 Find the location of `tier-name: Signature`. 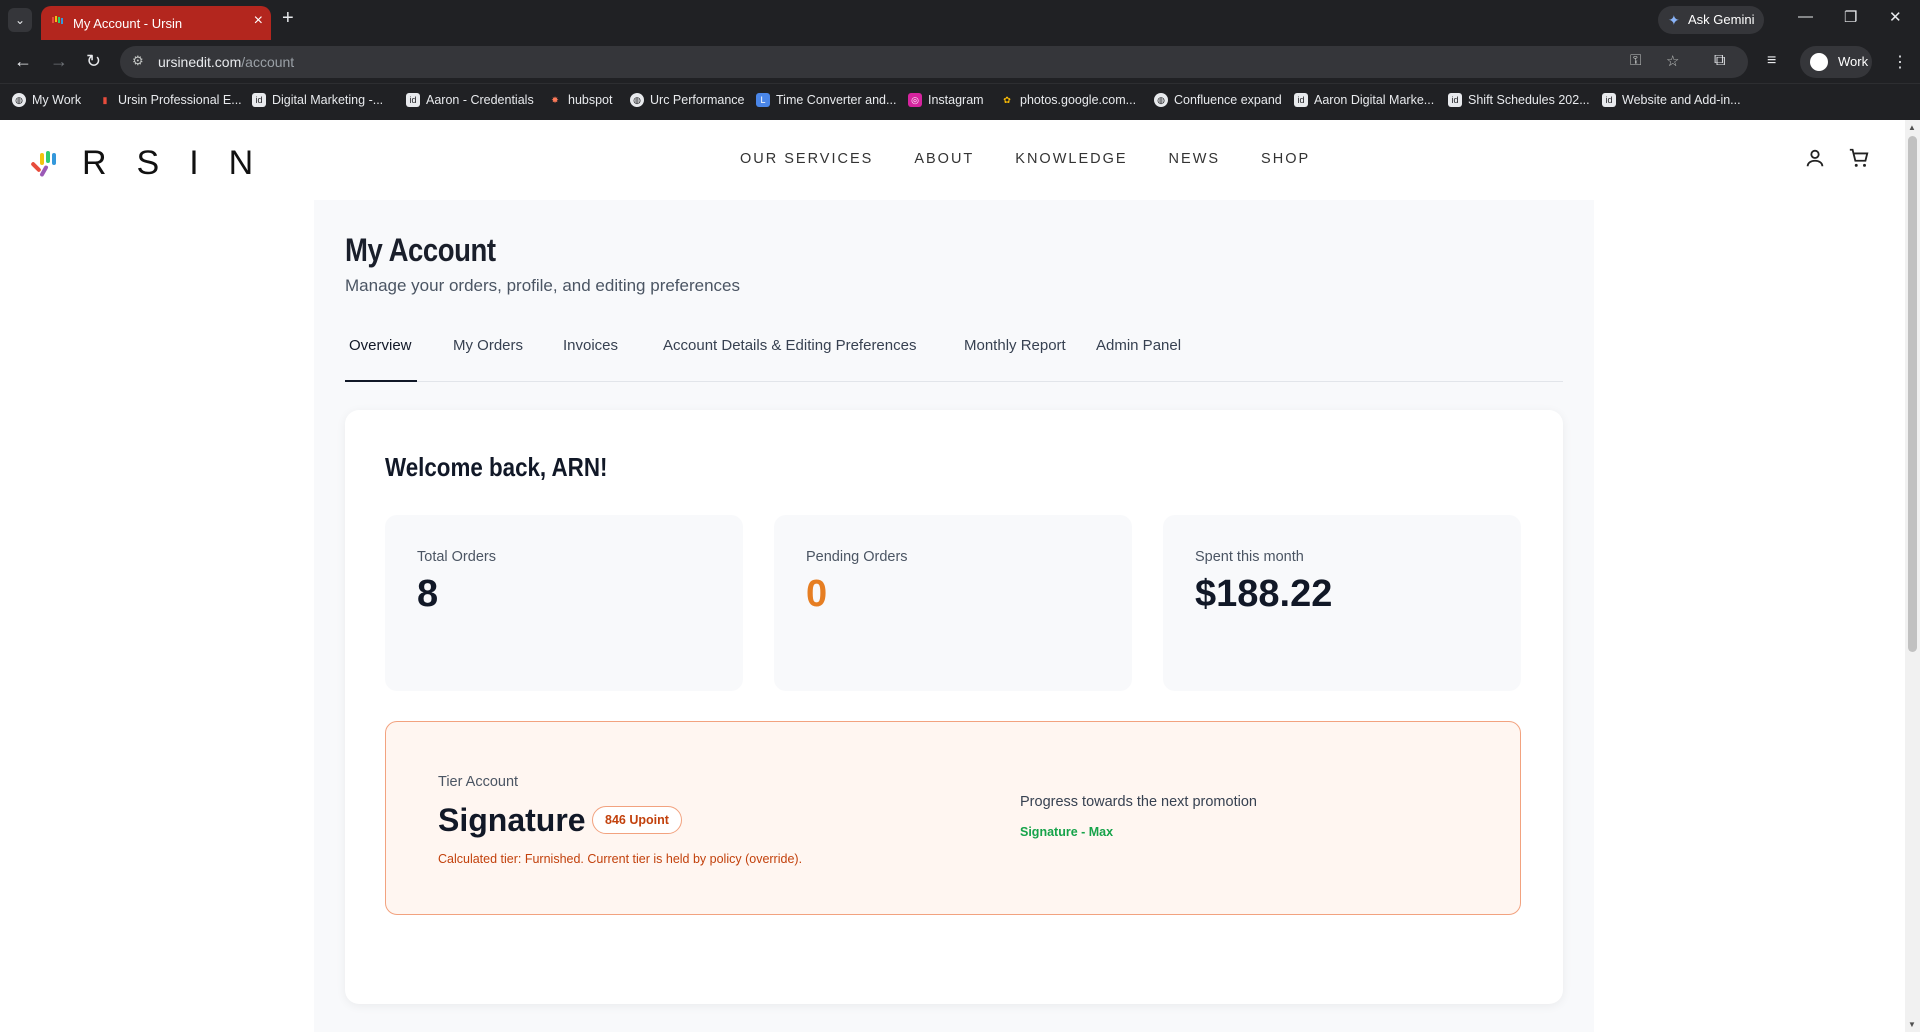

tier-name: Signature is located at coordinates (512, 820).